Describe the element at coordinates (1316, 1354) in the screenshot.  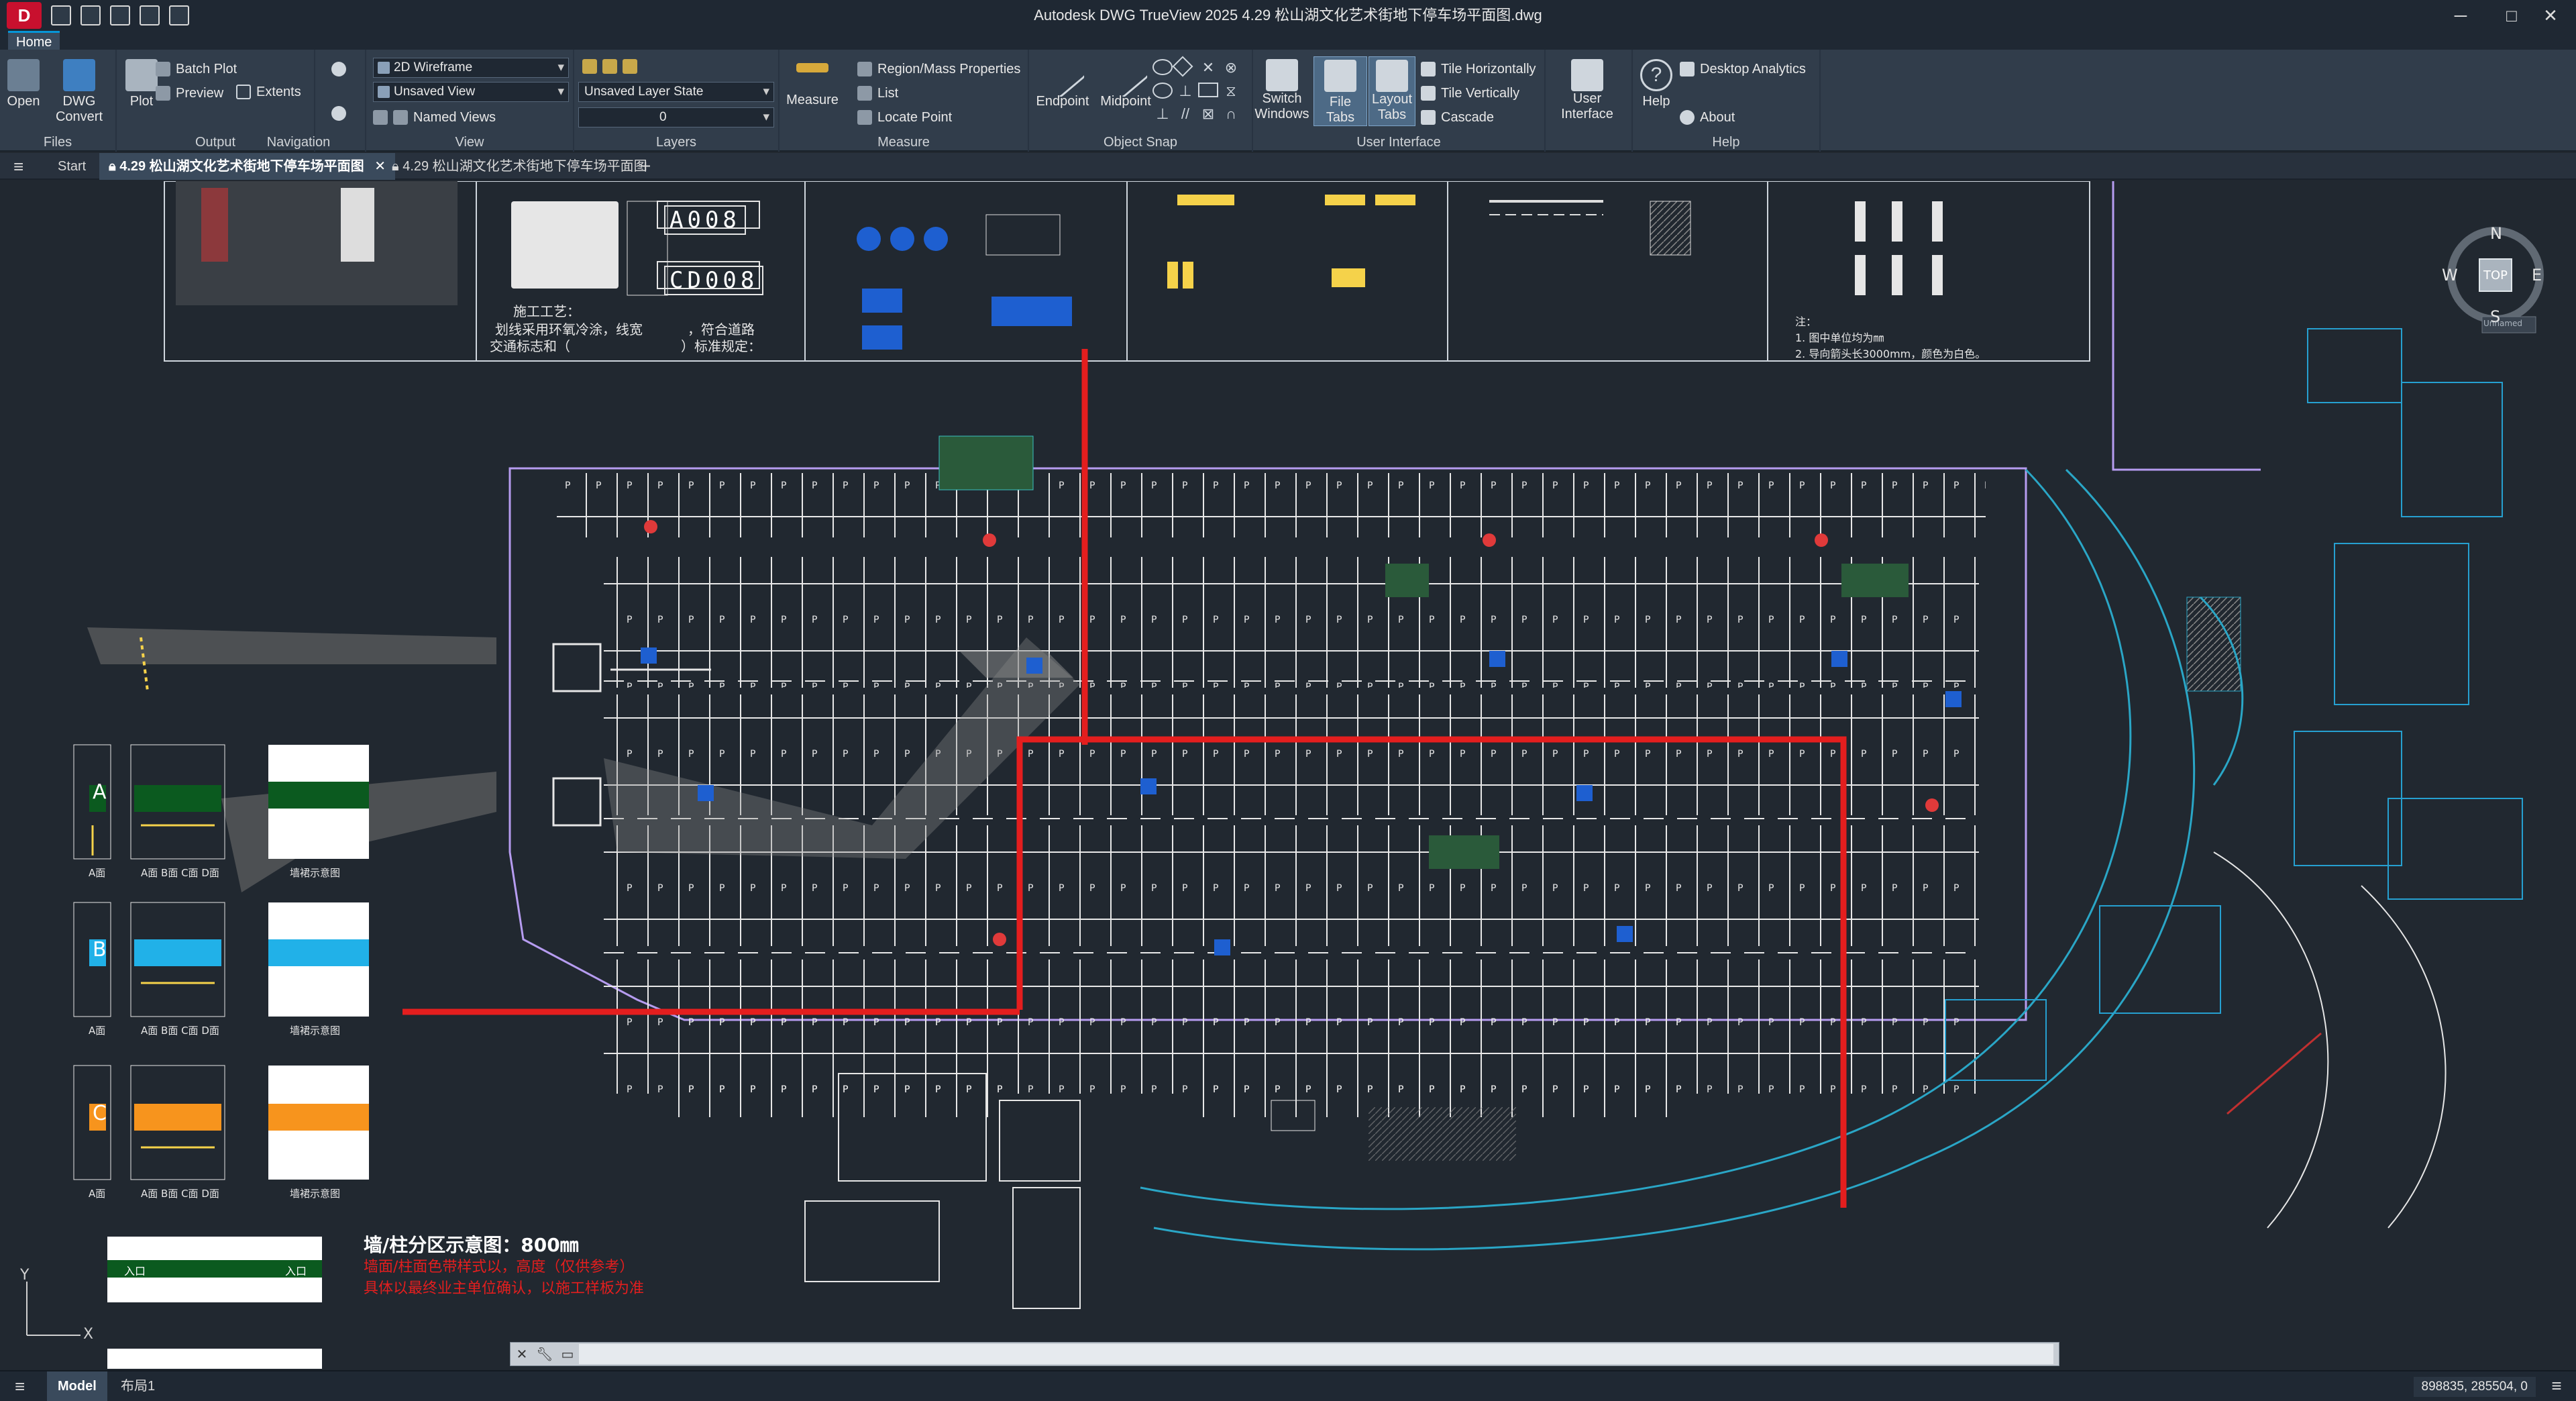
I see `command-input` at that location.